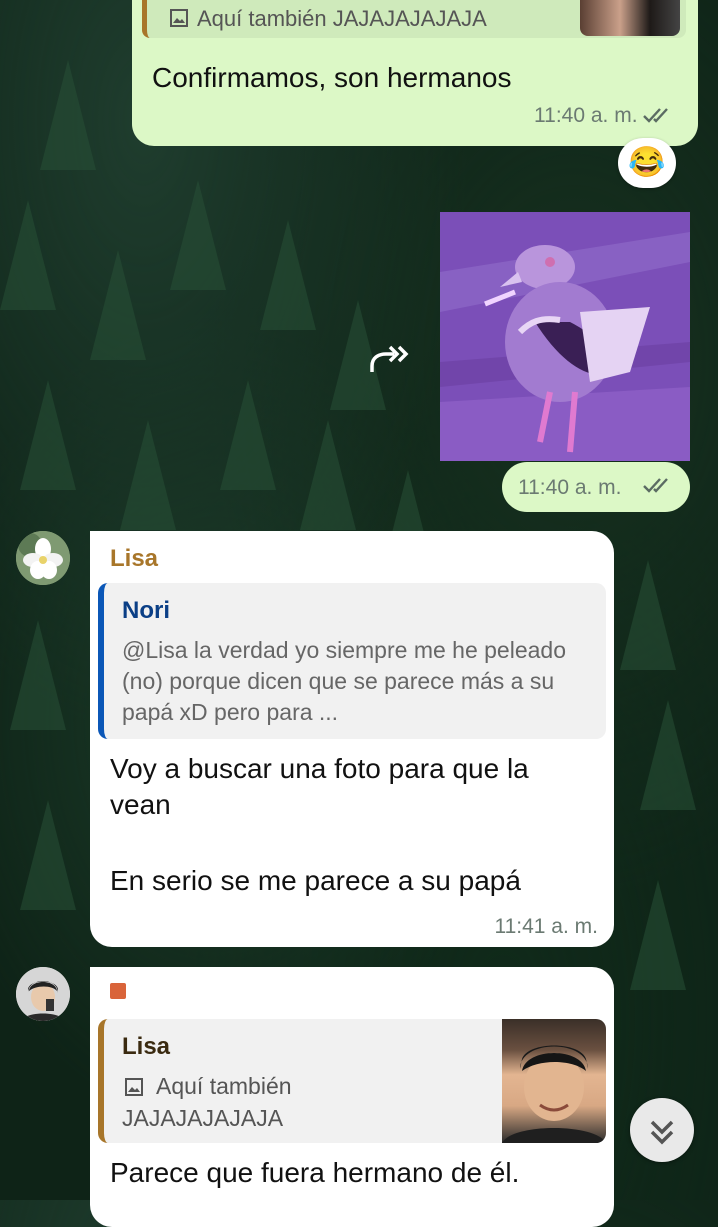 The width and height of the screenshot is (718, 1227). I want to click on message-meta: 11:40 a. m., so click(605, 116).